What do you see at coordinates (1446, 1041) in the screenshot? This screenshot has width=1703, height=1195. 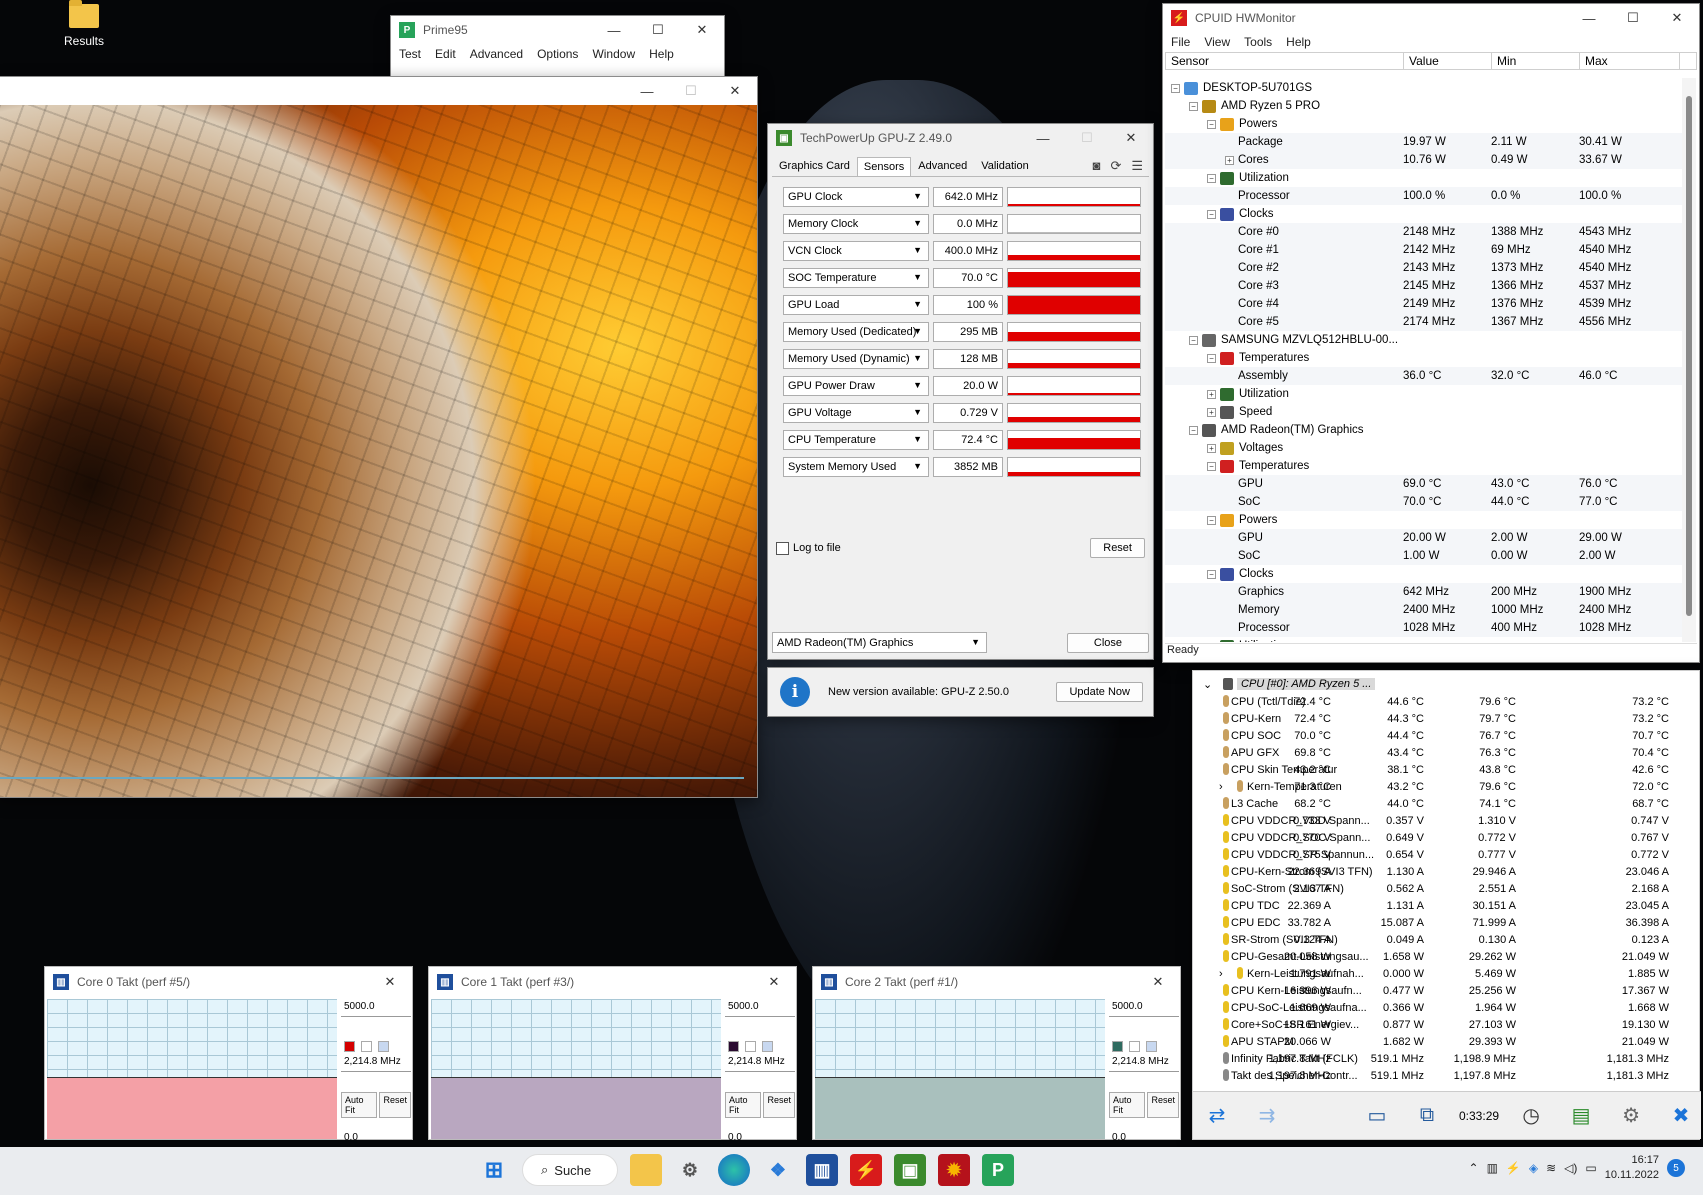 I see `sensor-row: APU STAPM 20.066 W 1.682 W 29.393 W 21.049 W` at bounding box center [1446, 1041].